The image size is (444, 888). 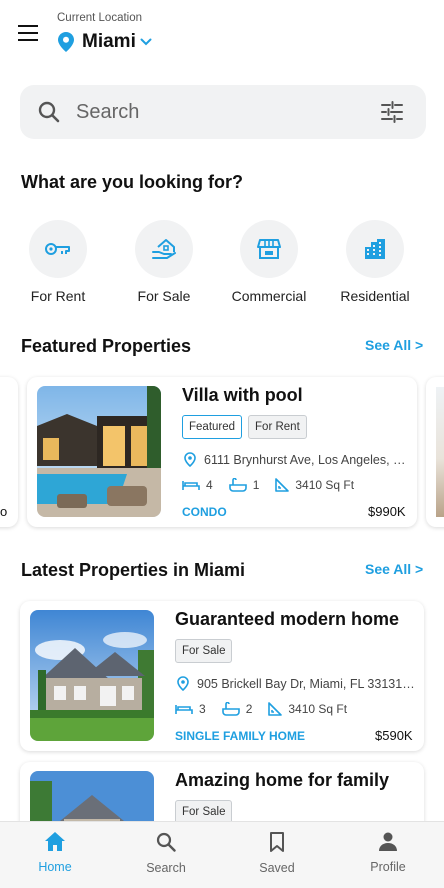 What do you see at coordinates (277, 842) in the screenshot?
I see `bookmark-icon` at bounding box center [277, 842].